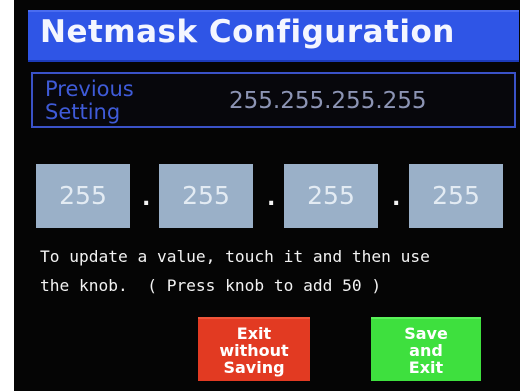 This screenshot has width=527, height=391. I want to click on previous-setting-panel: Previous Setting 255.255.255.255, so click(273, 100).